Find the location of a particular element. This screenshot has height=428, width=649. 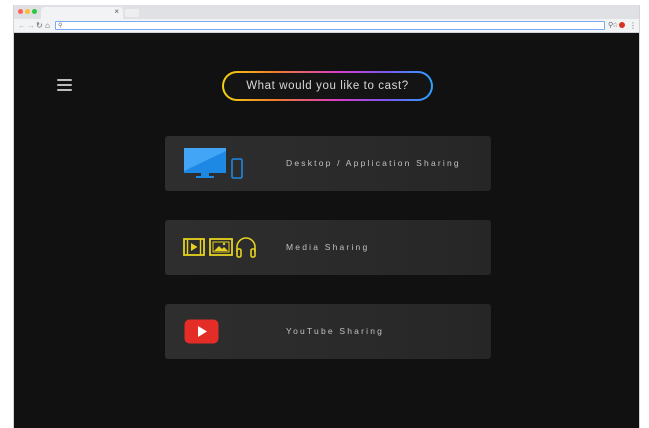

close-tab-icon: × is located at coordinates (116, 12).